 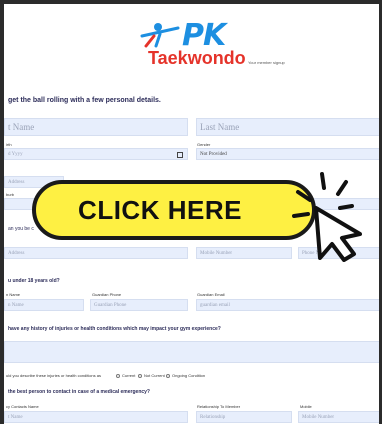 I want to click on birth-date-placeholder: d Yyyy, so click(x=15, y=154).